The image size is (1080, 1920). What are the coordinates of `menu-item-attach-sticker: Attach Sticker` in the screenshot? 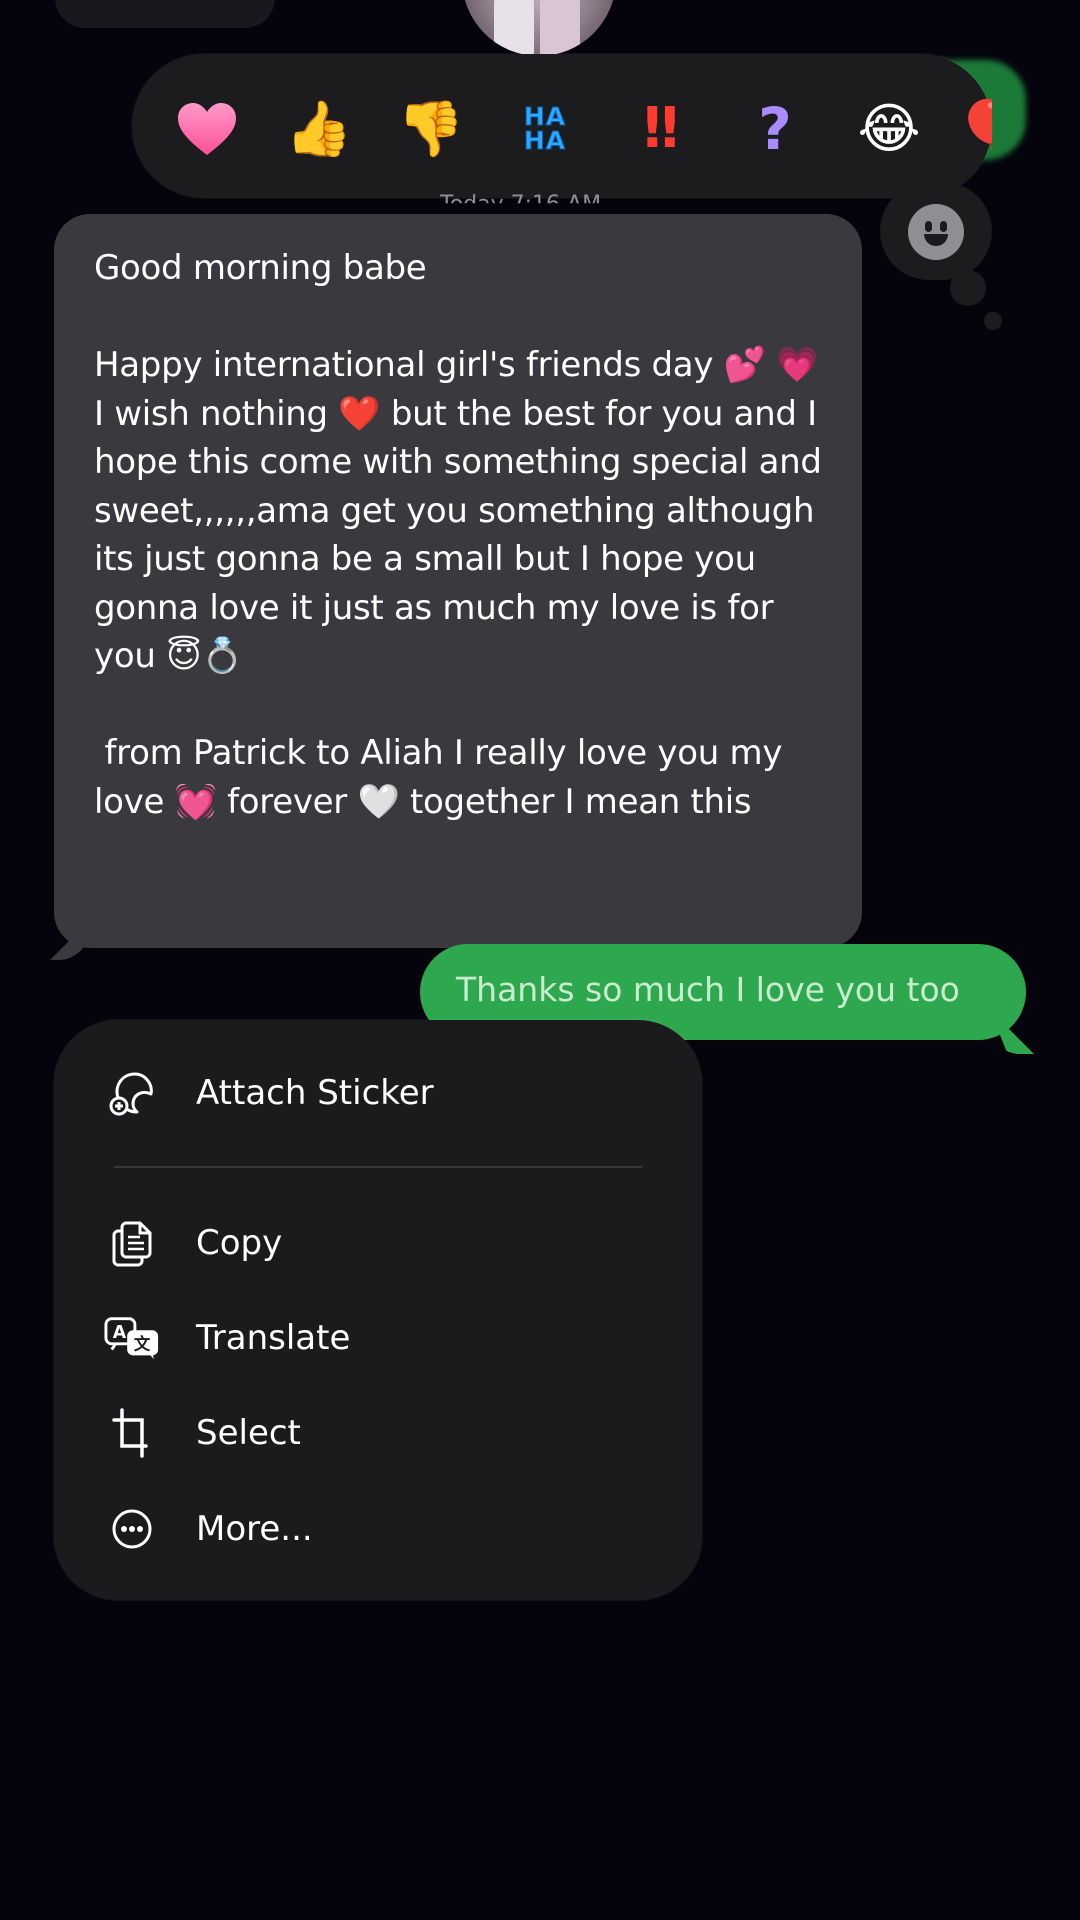 It's located at (384, 1093).